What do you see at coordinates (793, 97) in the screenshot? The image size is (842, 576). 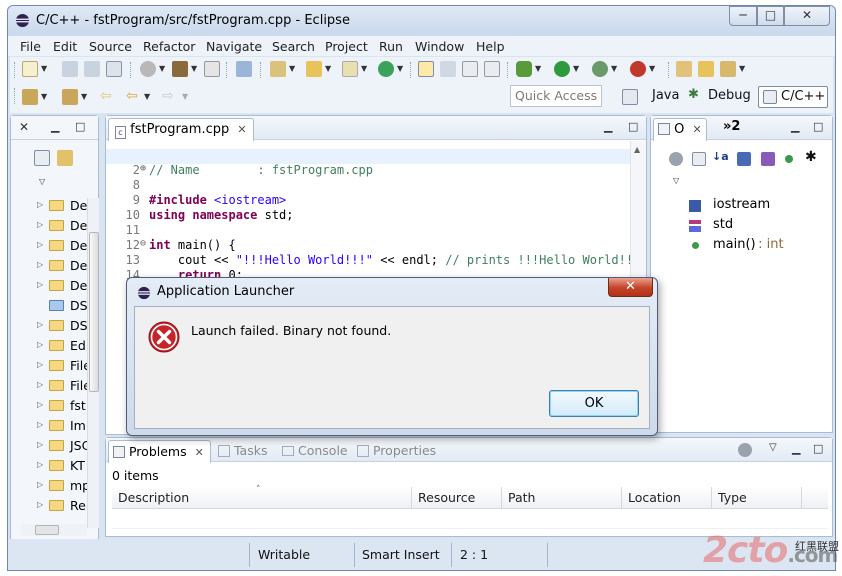 I see `cpp-perspective-button: C/C++` at bounding box center [793, 97].